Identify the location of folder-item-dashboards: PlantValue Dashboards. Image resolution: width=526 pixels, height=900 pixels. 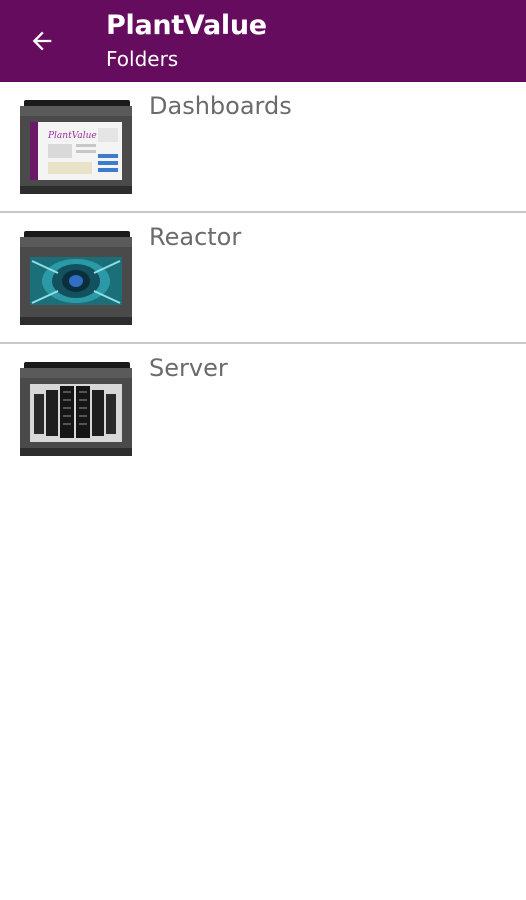
(263, 147).